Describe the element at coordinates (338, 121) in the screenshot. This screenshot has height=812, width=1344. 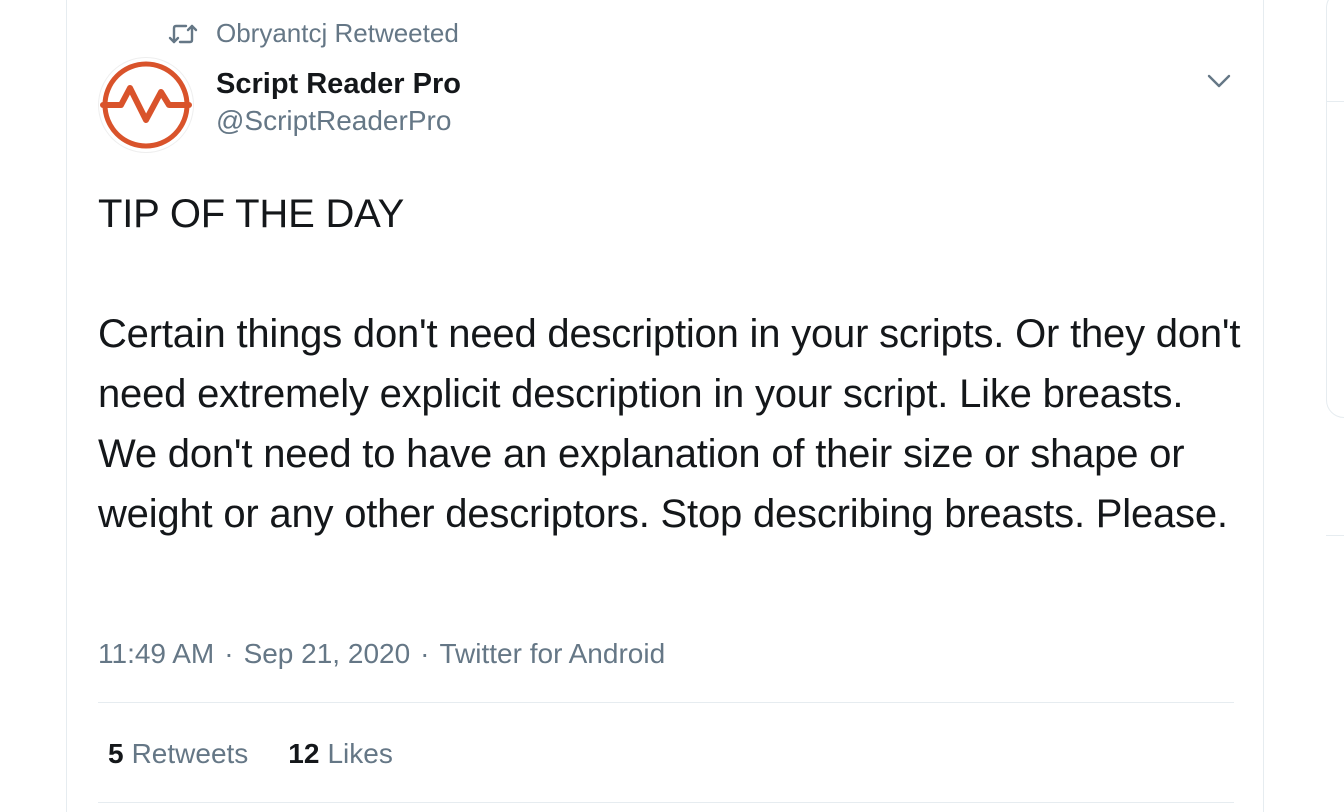
I see `author-handle: @ScriptReaderPro` at that location.